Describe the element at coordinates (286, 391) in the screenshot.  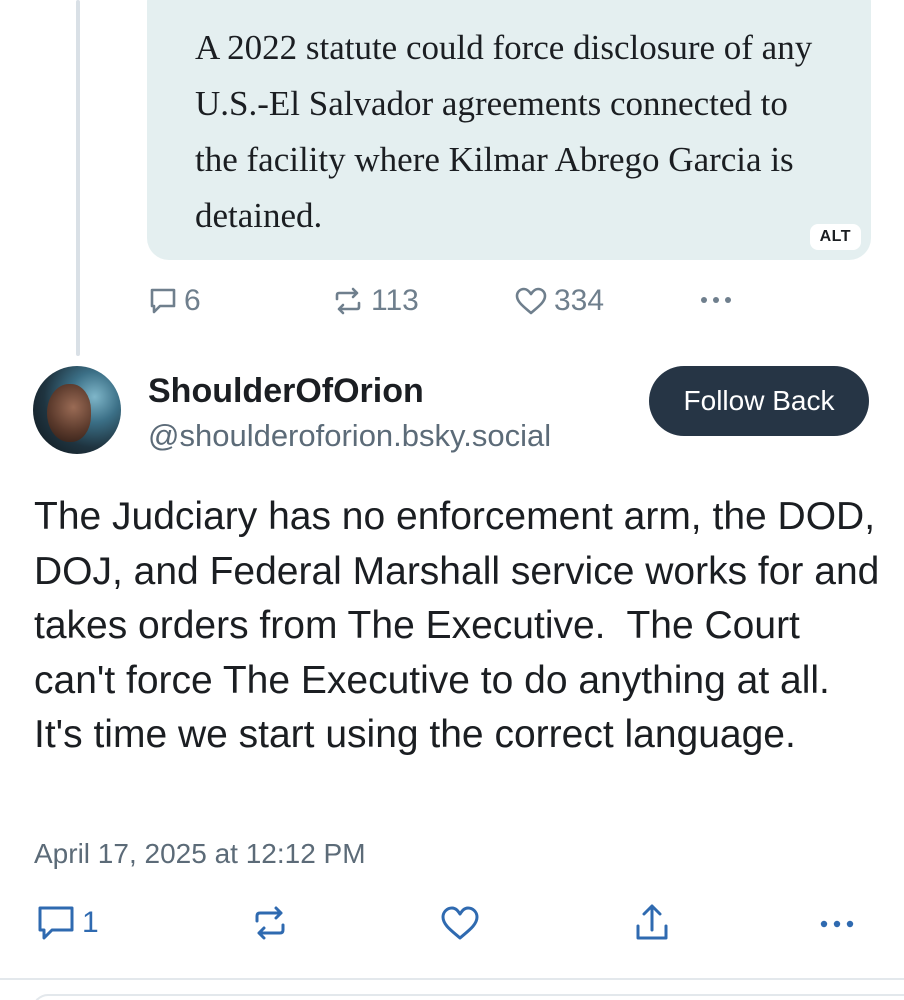
I see `author-display-name: ShoulderOfOrion` at that location.